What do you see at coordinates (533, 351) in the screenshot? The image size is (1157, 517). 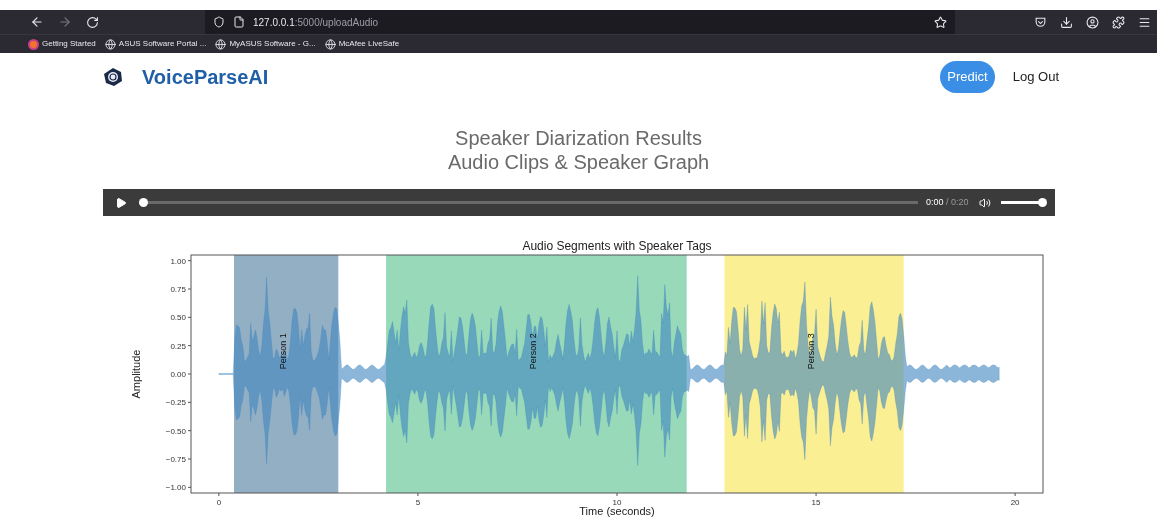 I see `speaker-label: Person 2` at bounding box center [533, 351].